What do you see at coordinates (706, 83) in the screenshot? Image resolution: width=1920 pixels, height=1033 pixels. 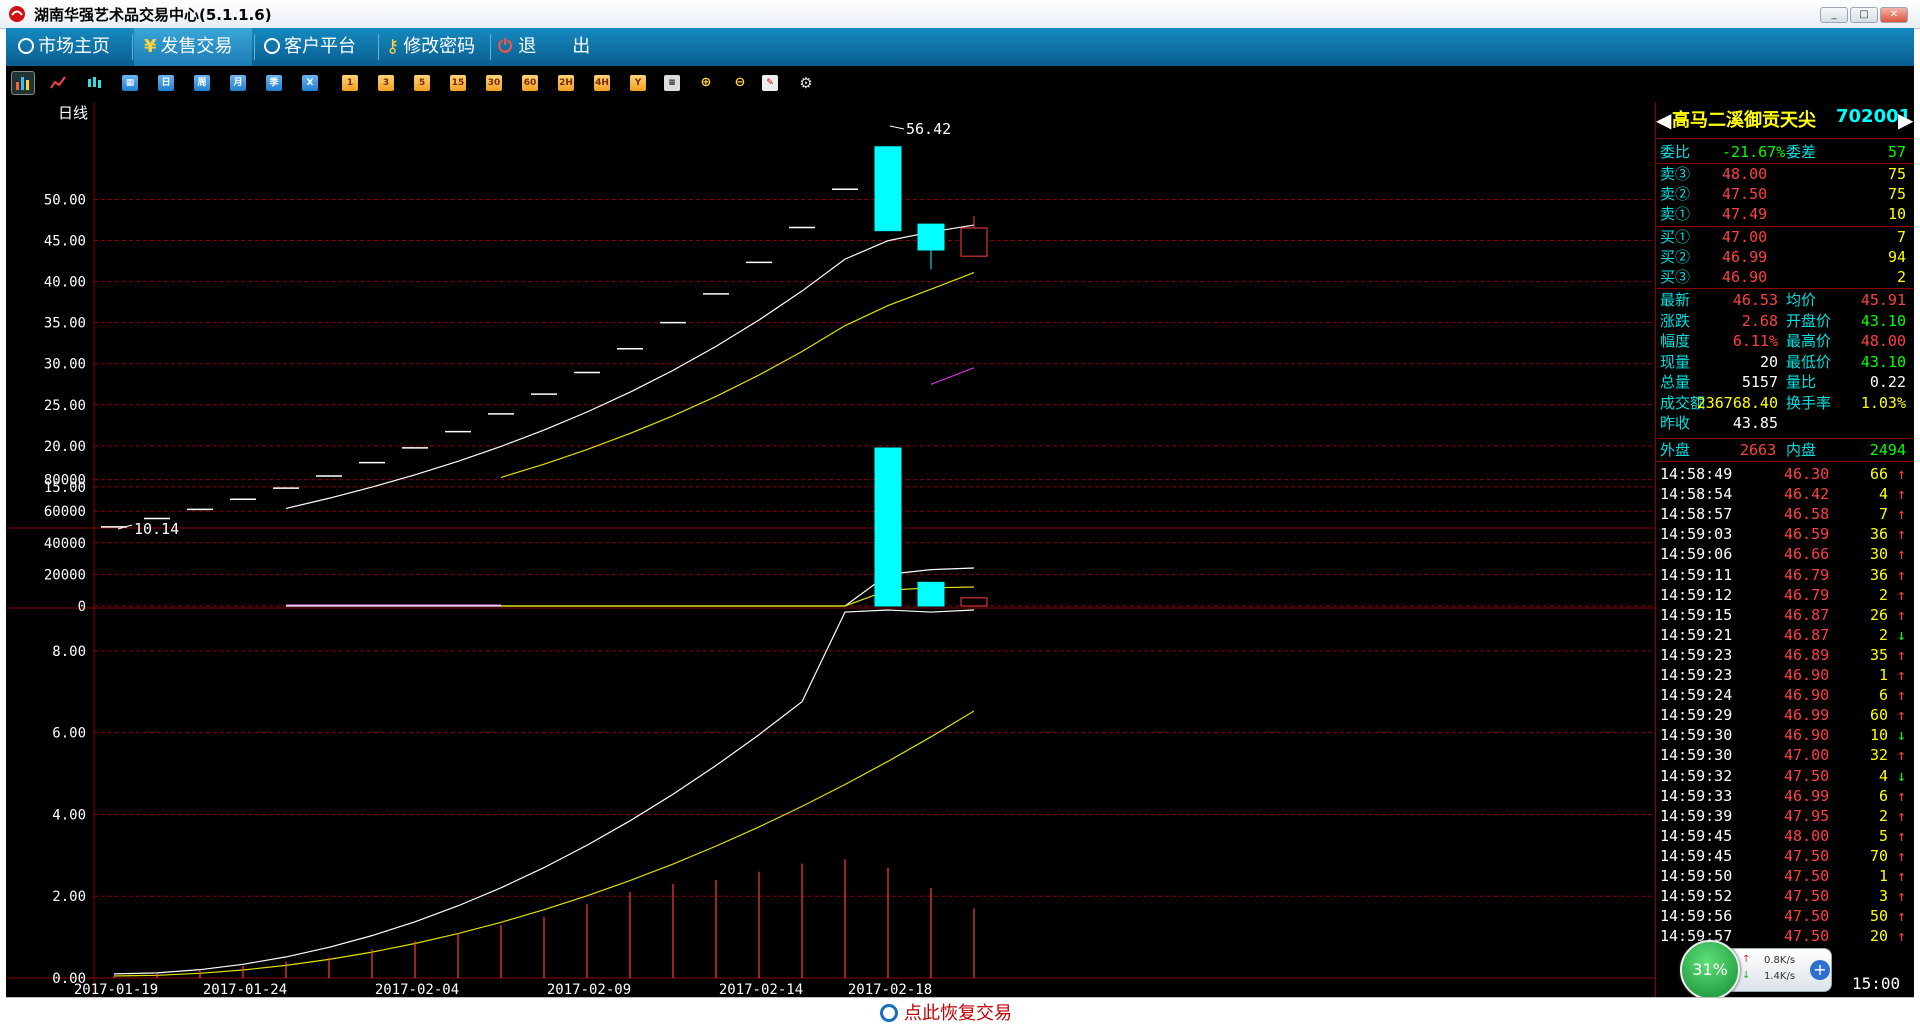 I see `zoom-in-icon: ⊕` at bounding box center [706, 83].